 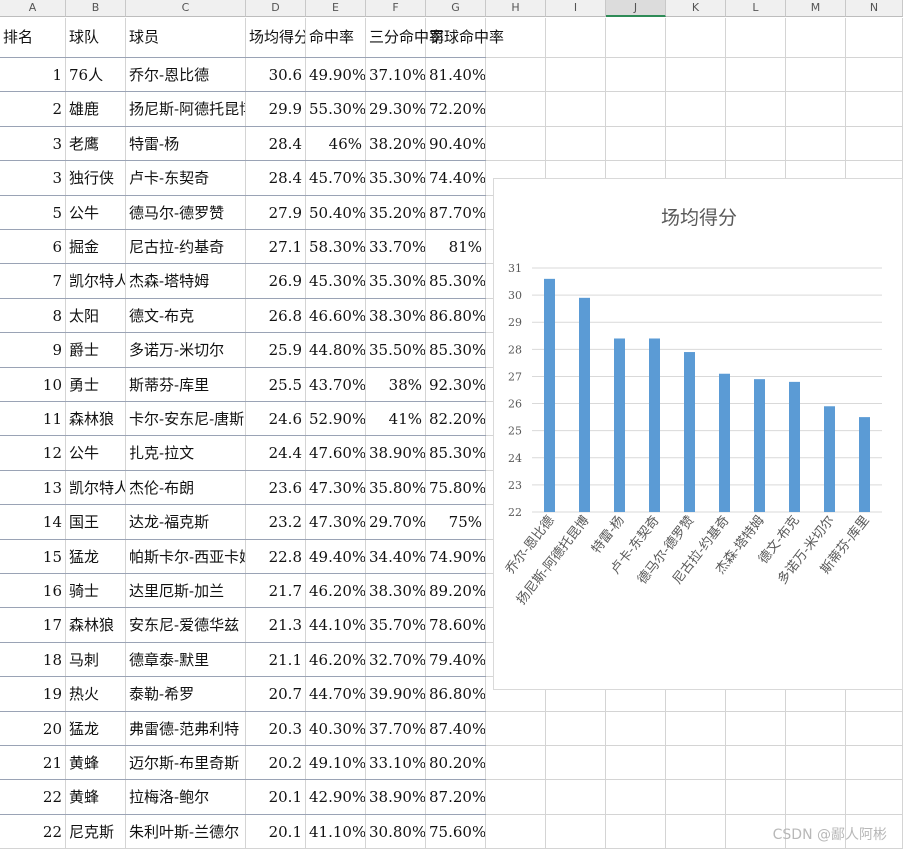 What do you see at coordinates (186, 763) in the screenshot?
I see `cell-player: 迈尔斯-布里奇斯` at bounding box center [186, 763].